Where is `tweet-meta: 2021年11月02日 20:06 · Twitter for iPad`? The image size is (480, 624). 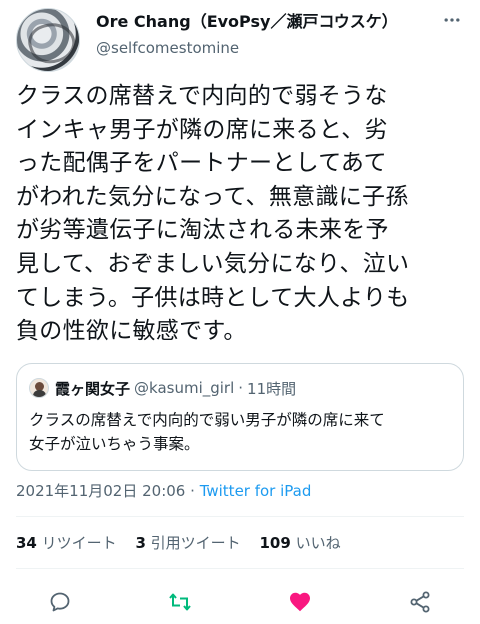 tweet-meta: 2021年11月02日 20:06 · Twitter for iPad is located at coordinates (163, 491).